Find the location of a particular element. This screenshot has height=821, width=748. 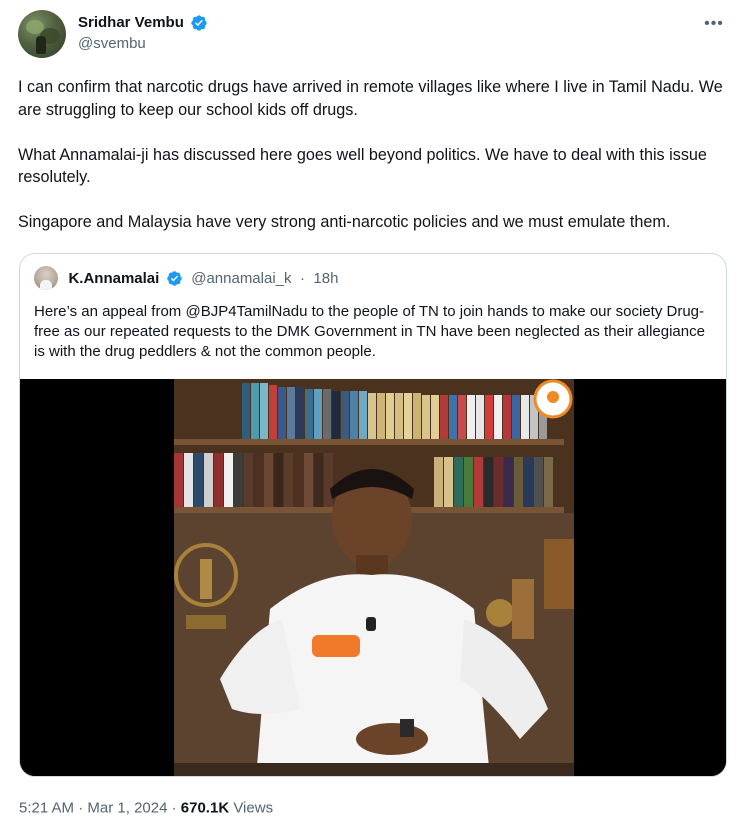

quoted-tweet-header: K.Annamalai @annamalai_k · 18h is located at coordinates (186, 278).